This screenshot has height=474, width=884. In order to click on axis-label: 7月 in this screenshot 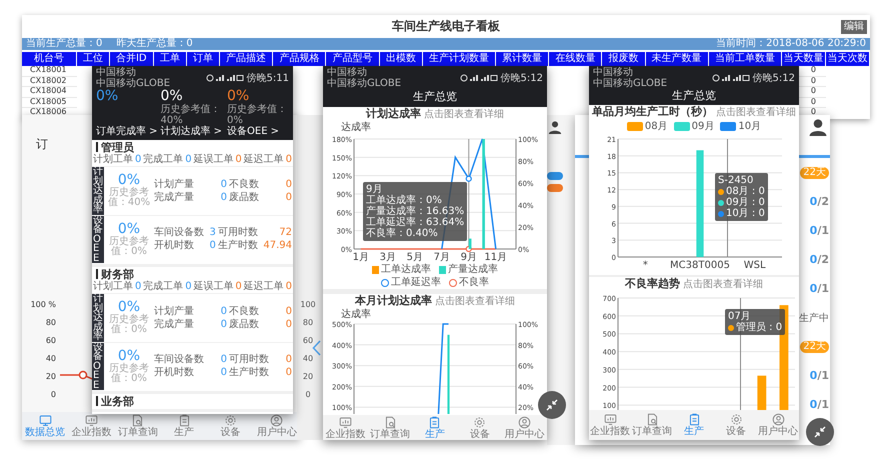, I will do `click(442, 257)`.